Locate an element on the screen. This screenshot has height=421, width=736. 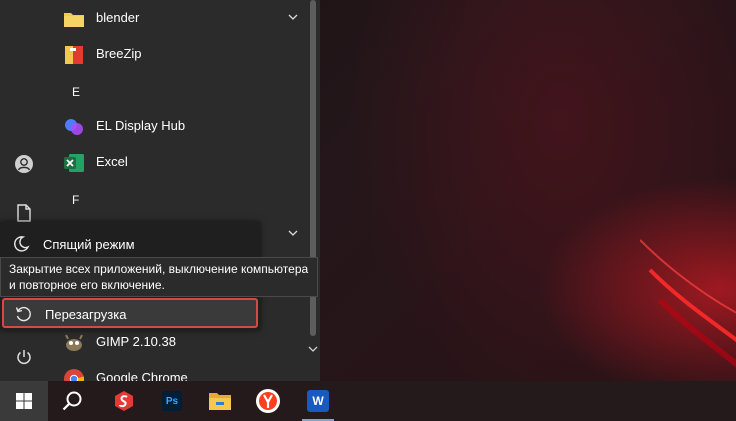
taskbar-yandex-browser is located at coordinates (268, 401).